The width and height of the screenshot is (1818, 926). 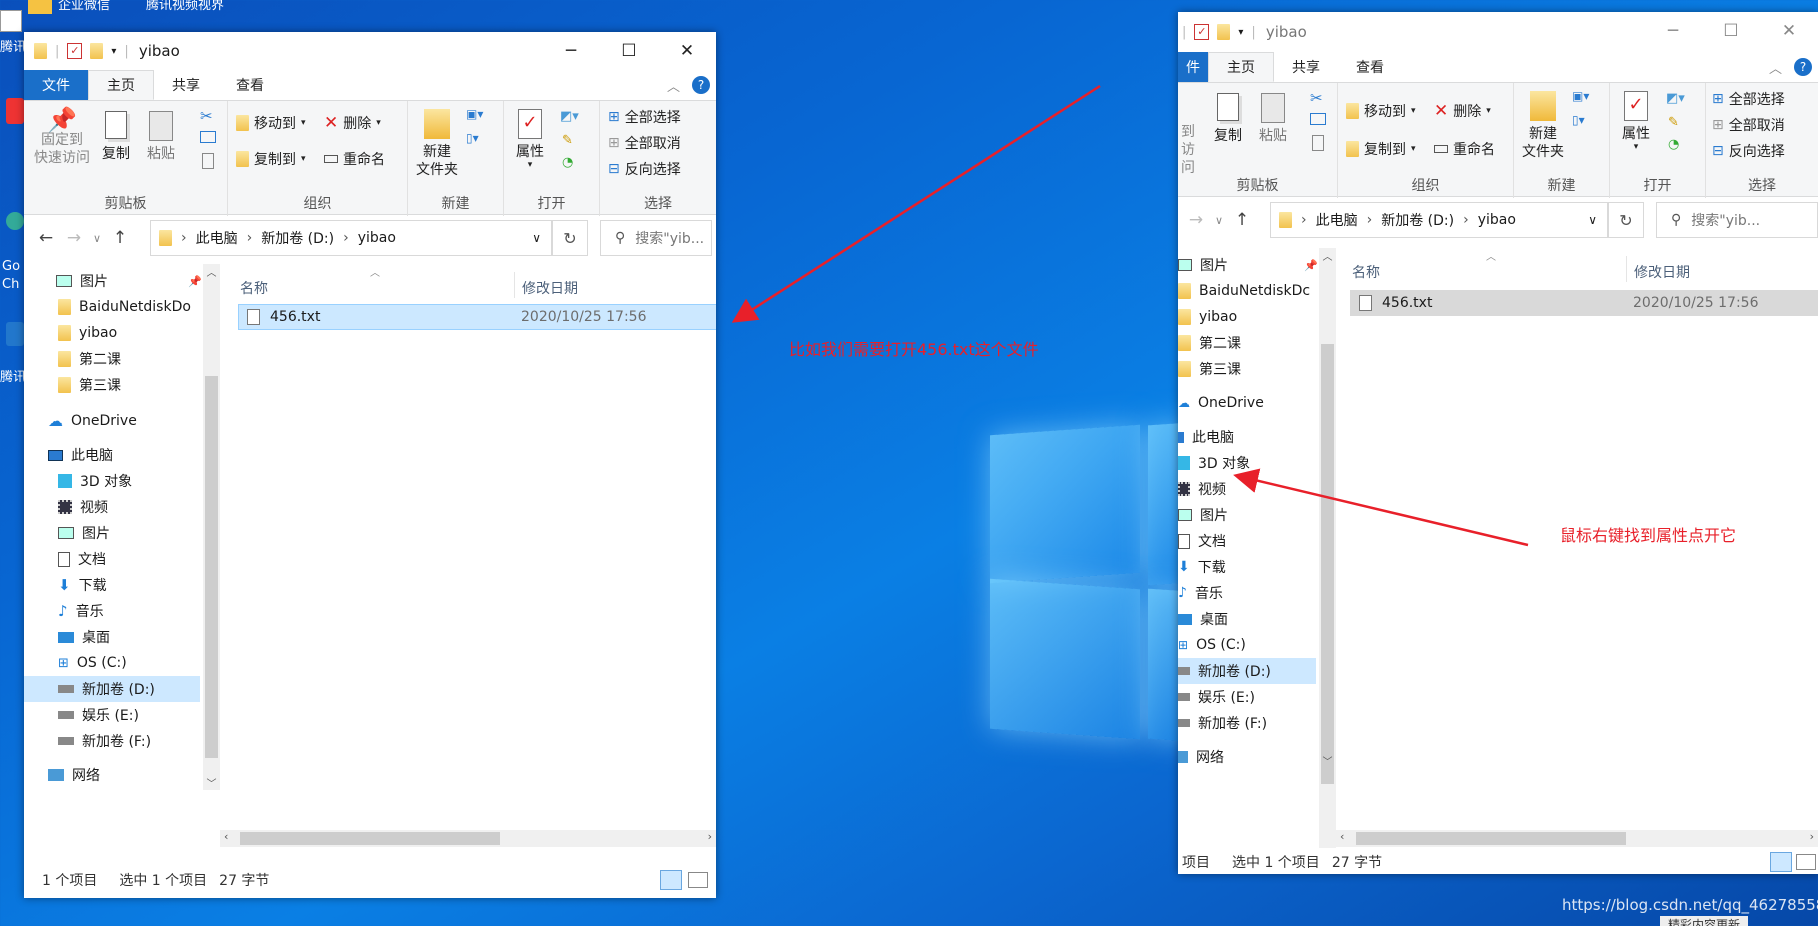 What do you see at coordinates (916, 203) in the screenshot?
I see `arrow-to-file` at bounding box center [916, 203].